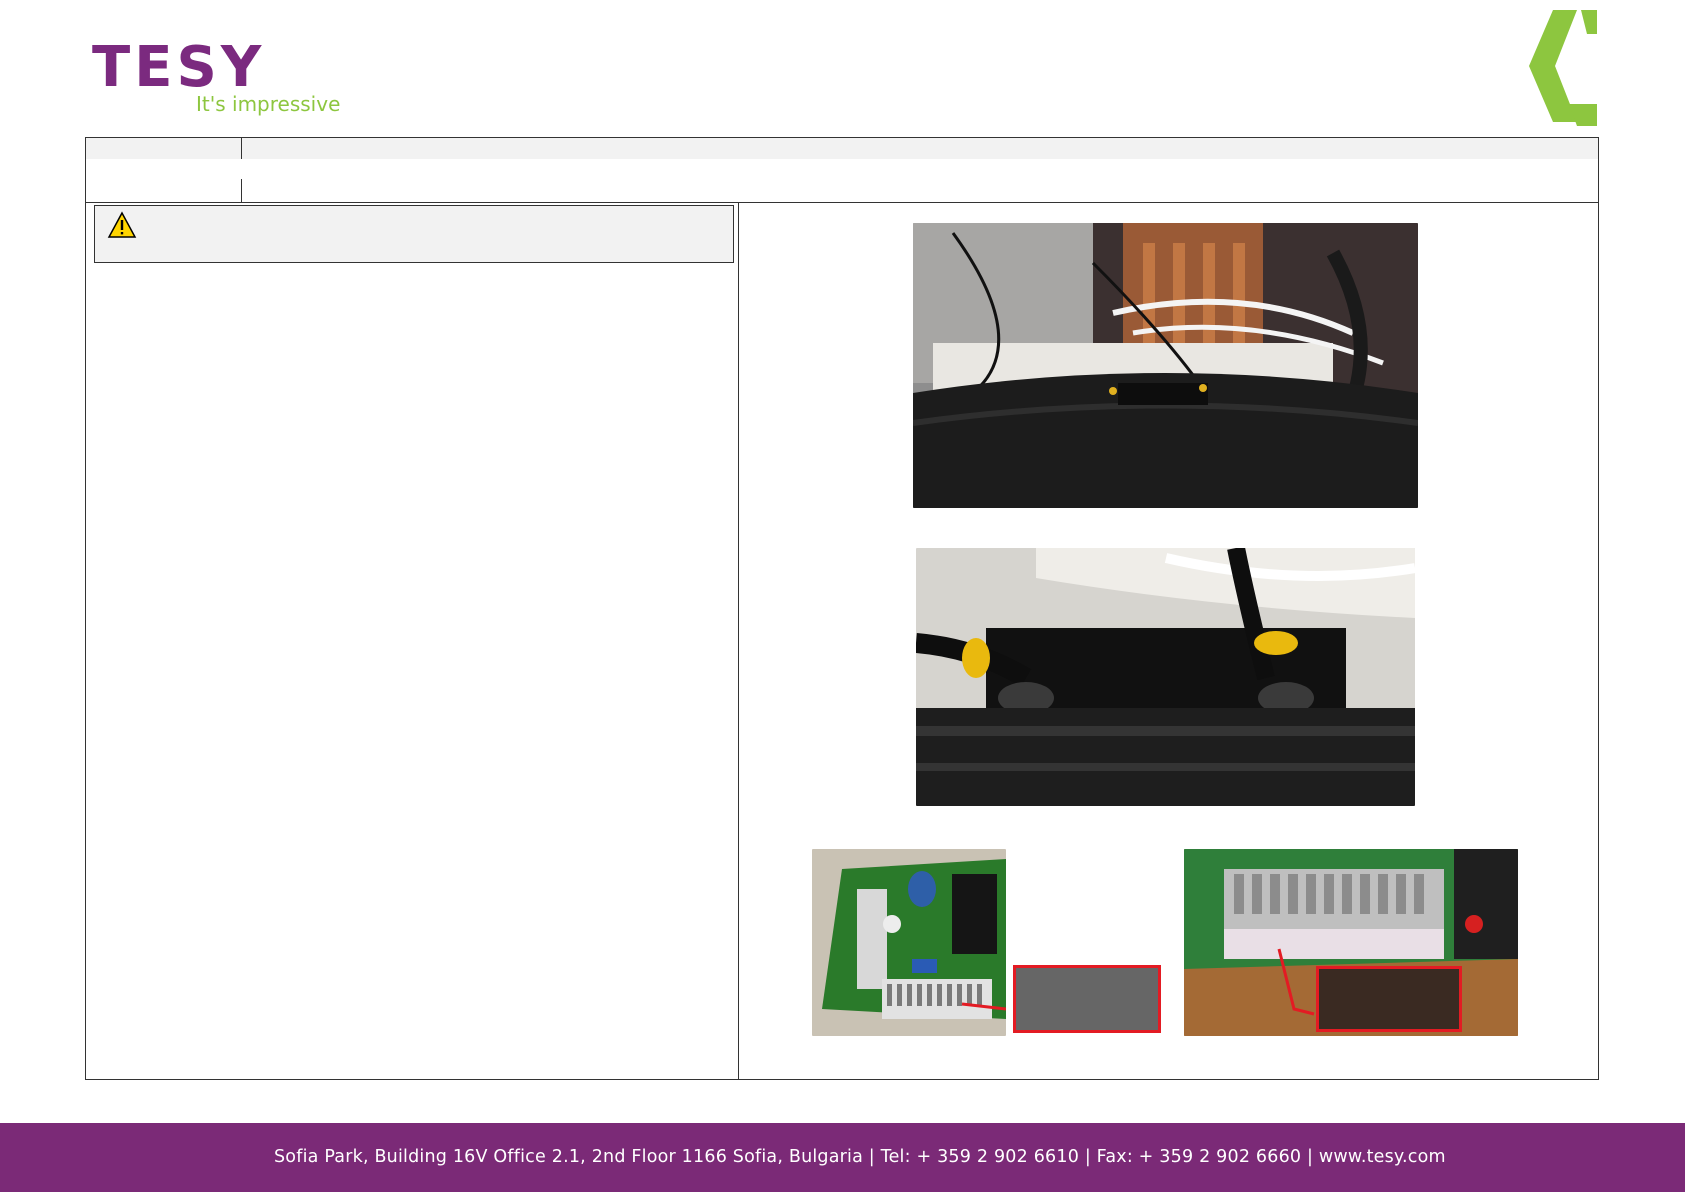  What do you see at coordinates (842, 148) in the screenshot?
I see `table-row-header` at bounding box center [842, 148].